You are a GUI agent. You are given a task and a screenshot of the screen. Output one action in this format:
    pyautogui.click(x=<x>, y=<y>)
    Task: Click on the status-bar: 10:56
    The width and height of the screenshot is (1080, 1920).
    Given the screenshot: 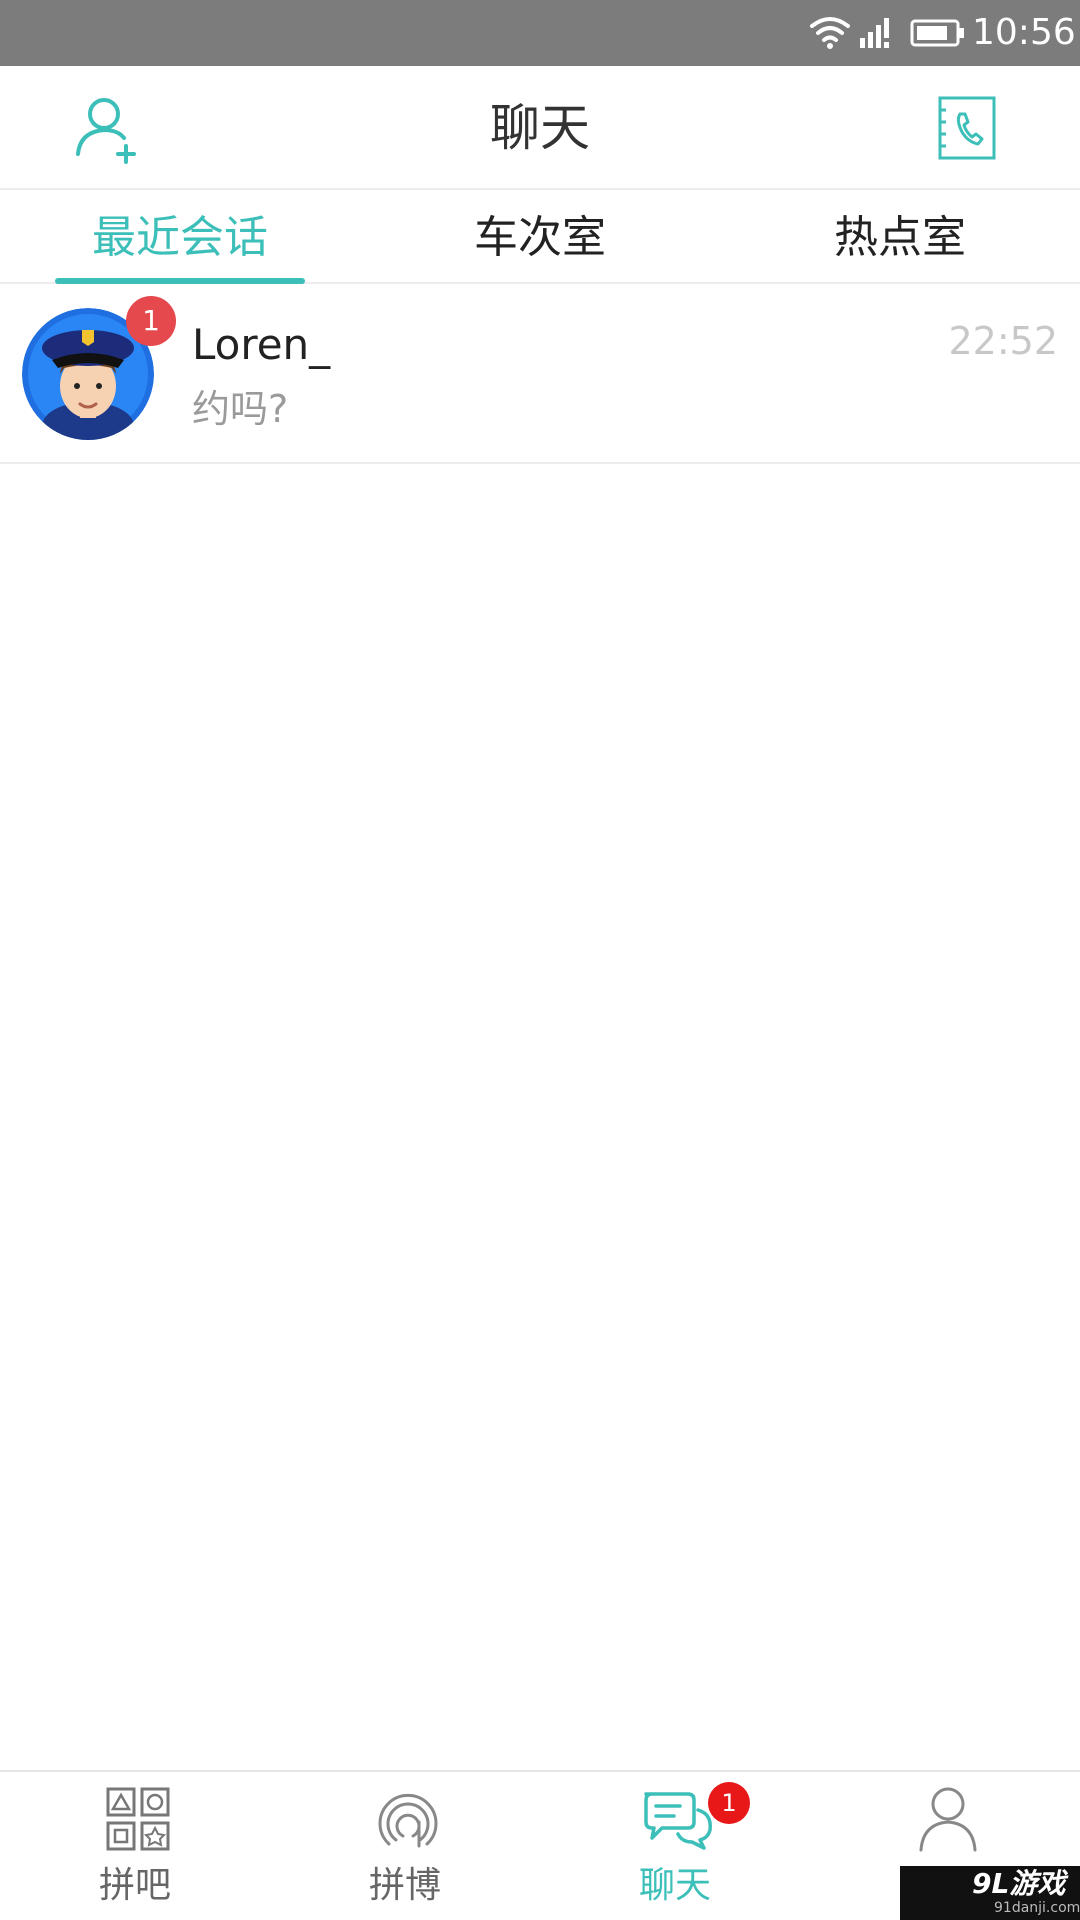 What is the action you would take?
    pyautogui.click(x=540, y=33)
    